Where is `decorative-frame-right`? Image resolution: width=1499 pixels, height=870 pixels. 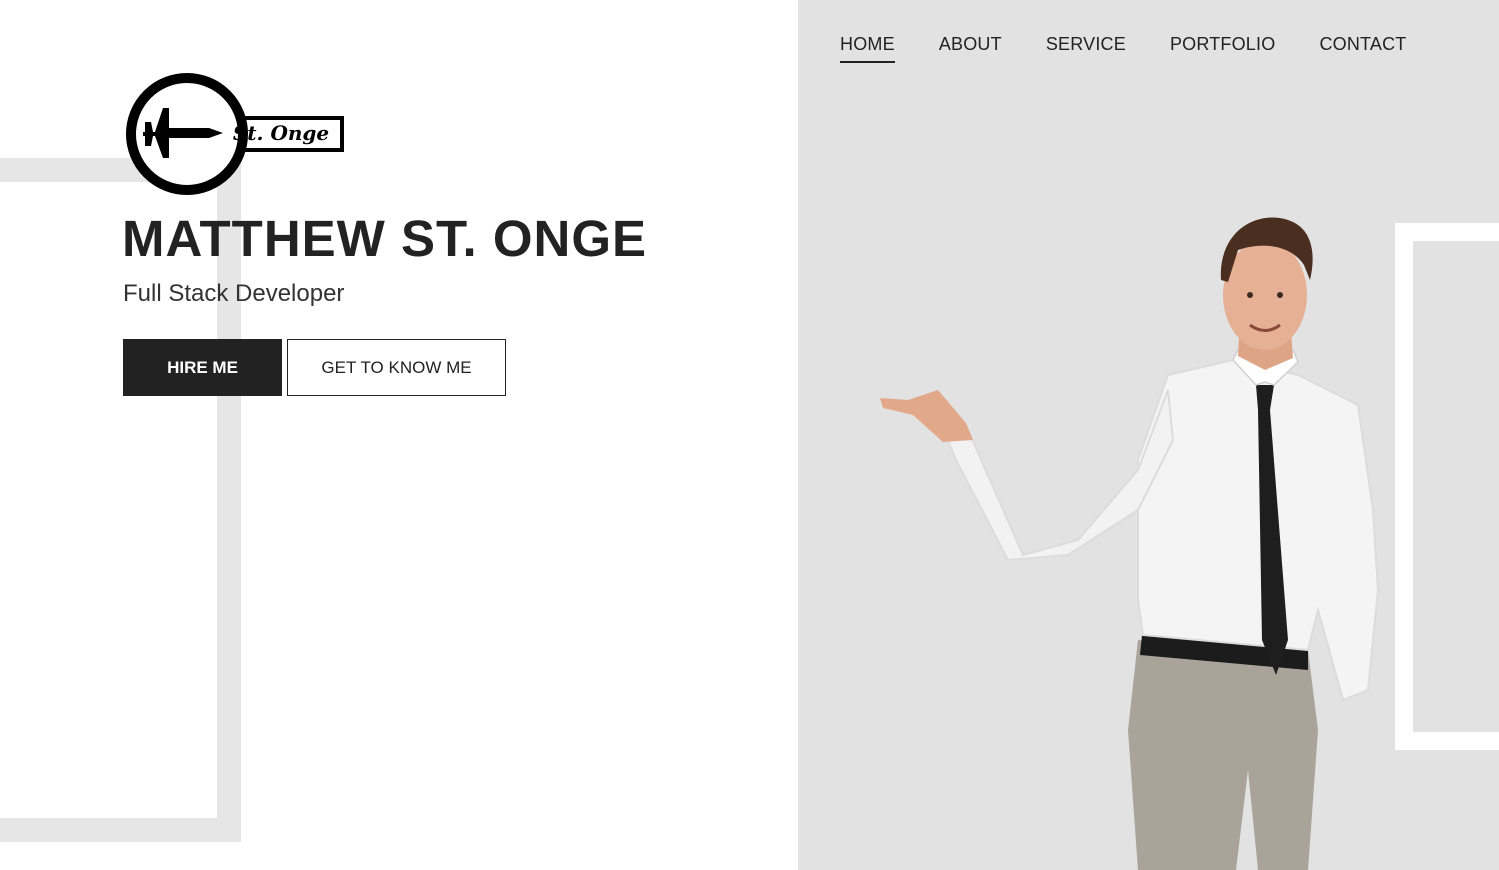 decorative-frame-right is located at coordinates (1447, 486).